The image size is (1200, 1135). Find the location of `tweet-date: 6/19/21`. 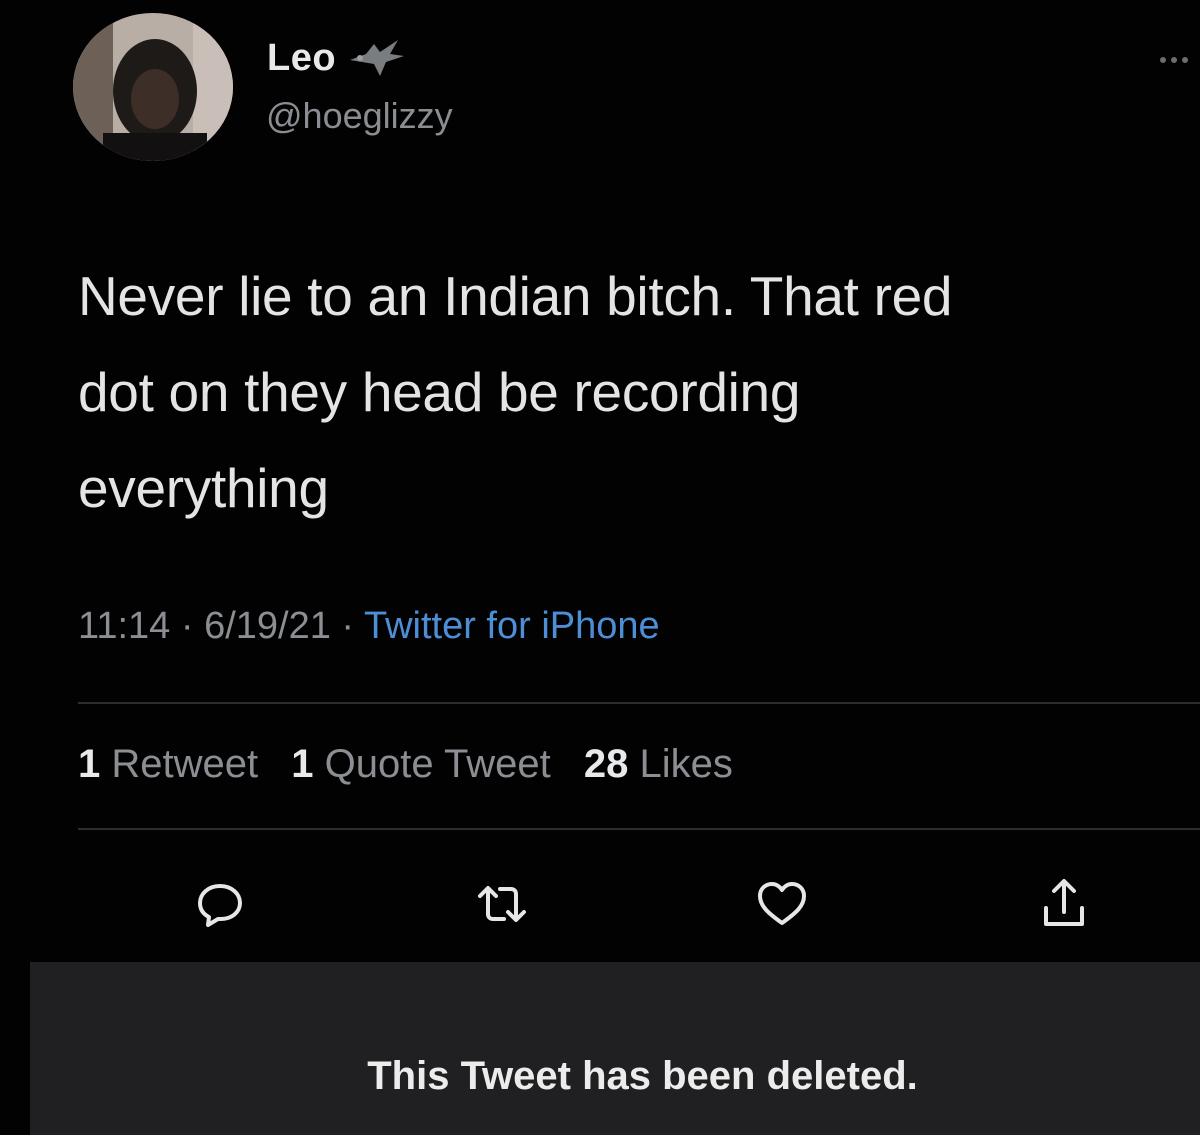

tweet-date: 6/19/21 is located at coordinates (267, 626).